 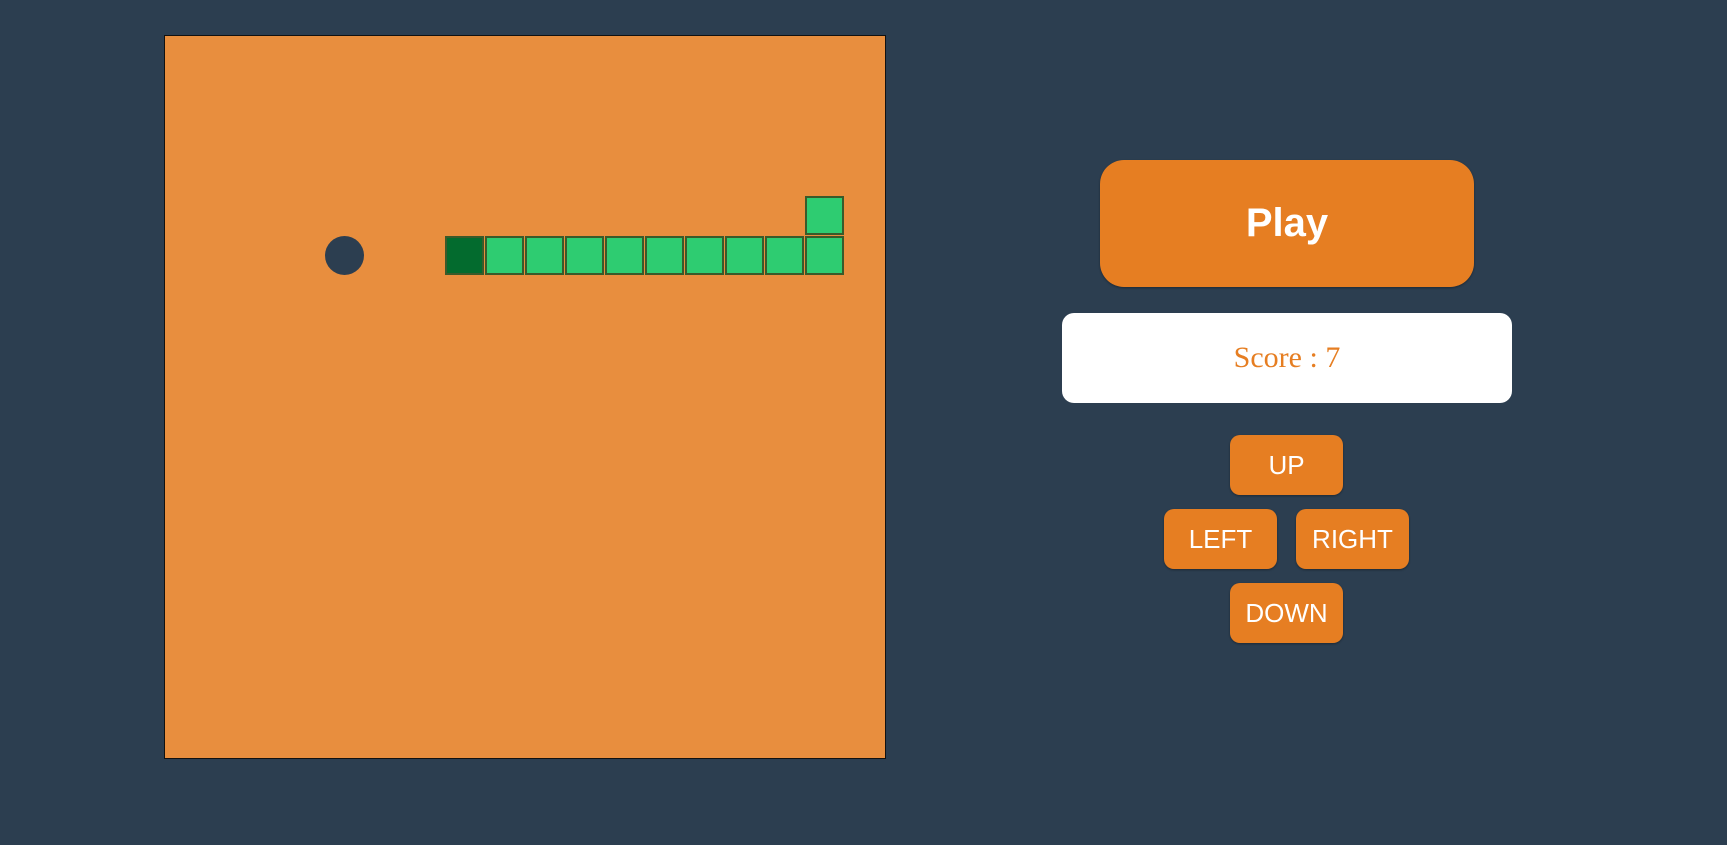 I want to click on down-button: DOWN, so click(x=1286, y=613).